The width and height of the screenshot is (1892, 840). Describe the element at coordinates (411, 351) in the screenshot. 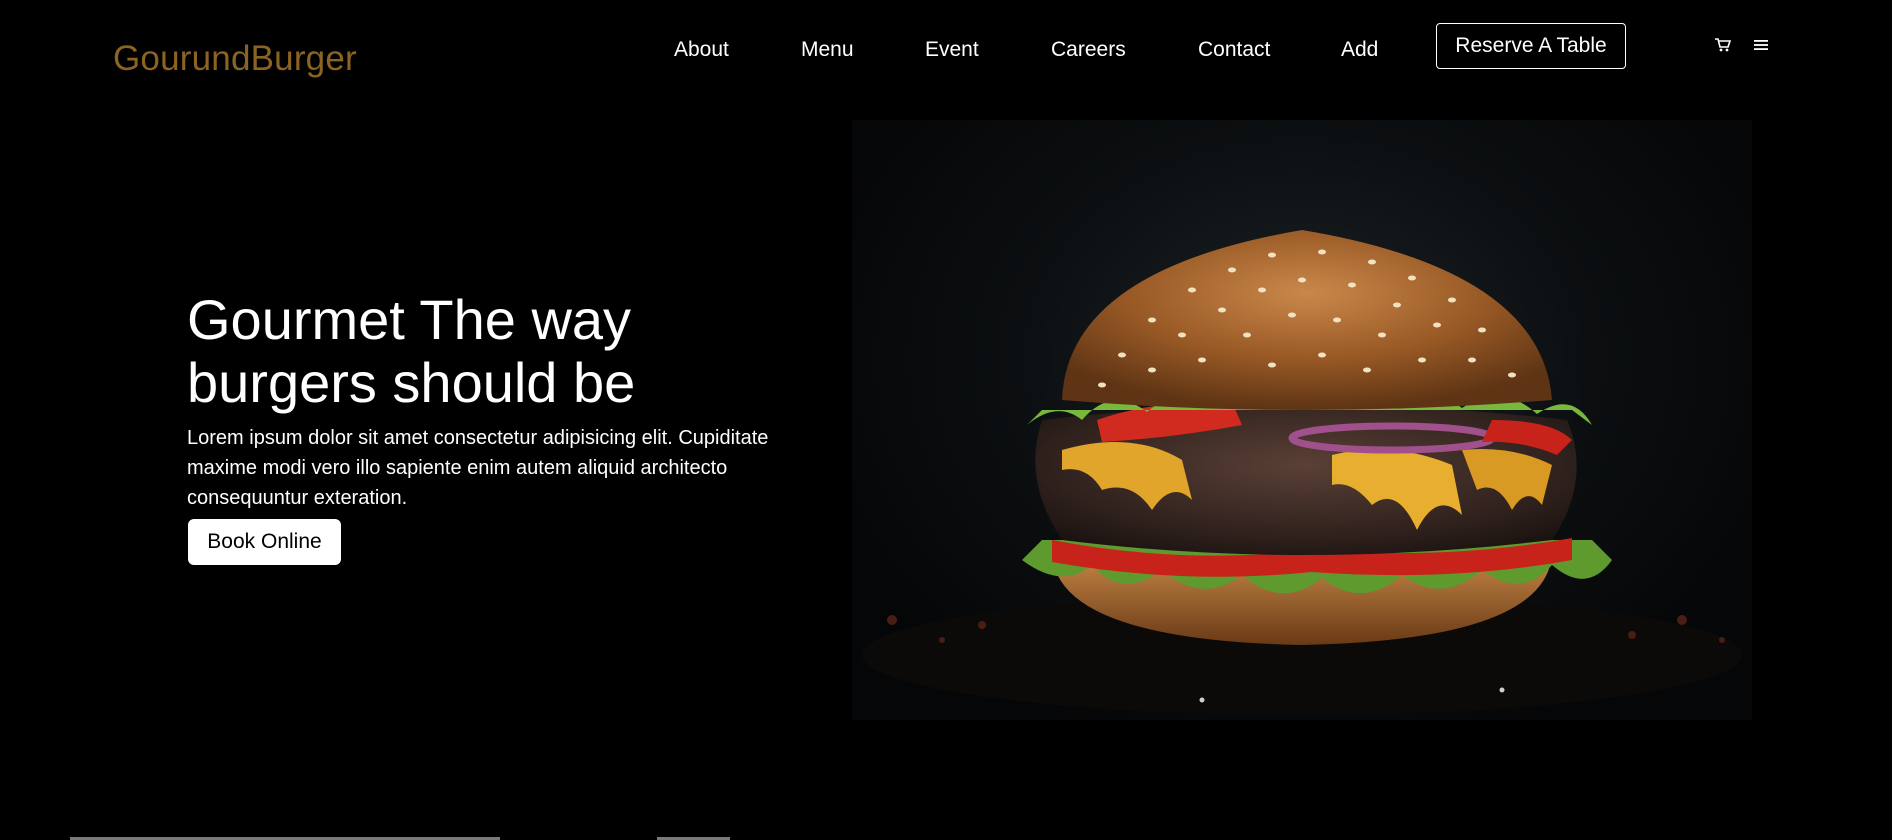

I see `hero-title: Gourmet The way burgers should be` at that location.